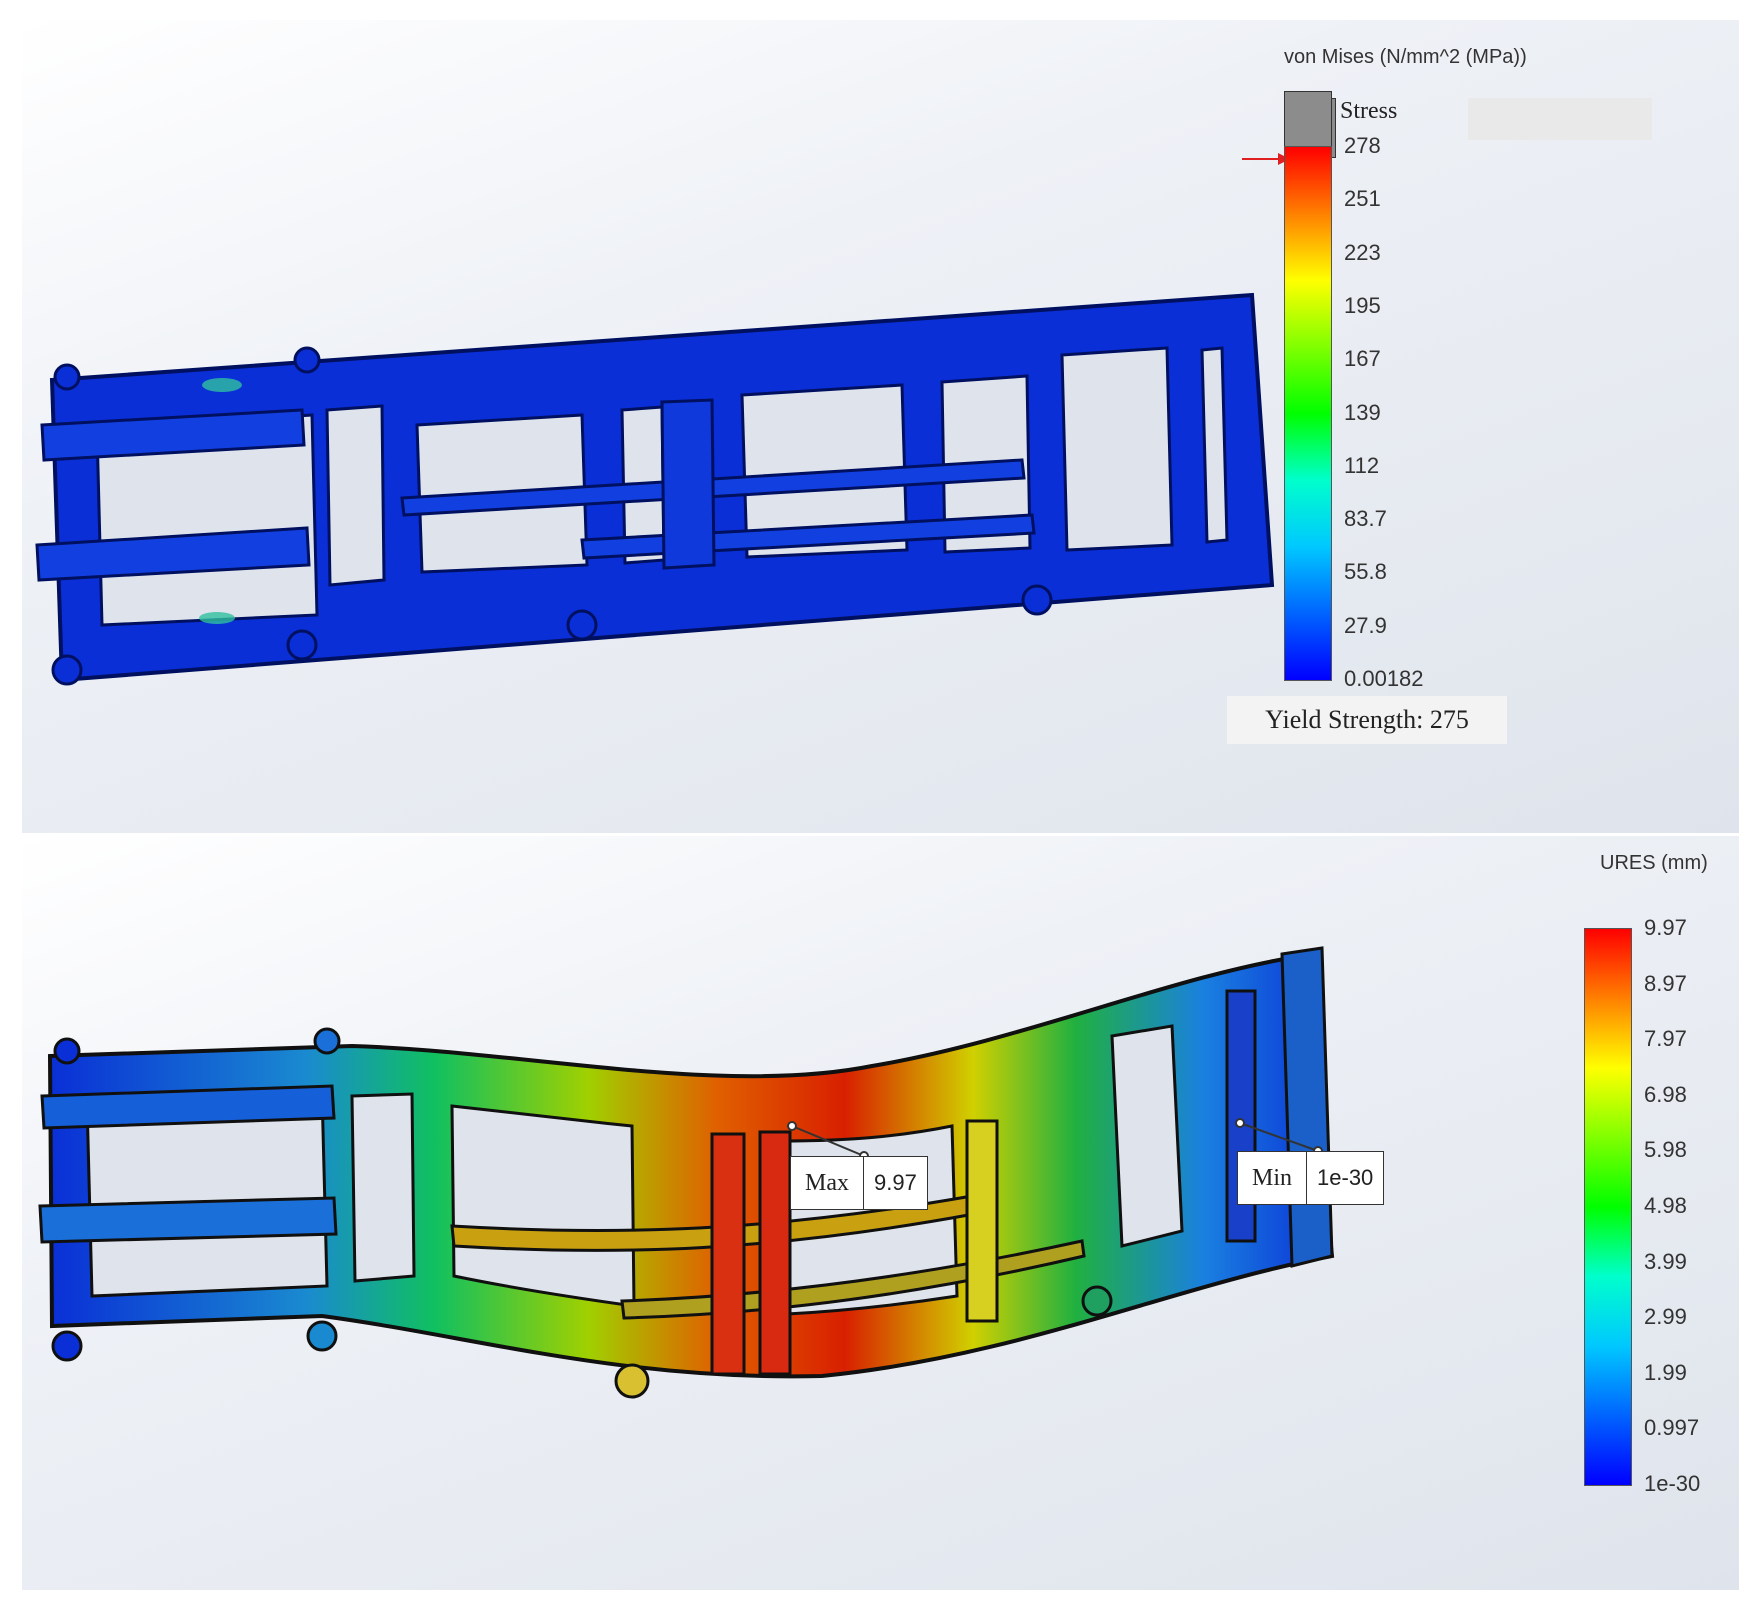 The width and height of the screenshot is (1759, 1602). What do you see at coordinates (1362, 145) in the screenshot?
I see `colorbar-tick-label: 278` at bounding box center [1362, 145].